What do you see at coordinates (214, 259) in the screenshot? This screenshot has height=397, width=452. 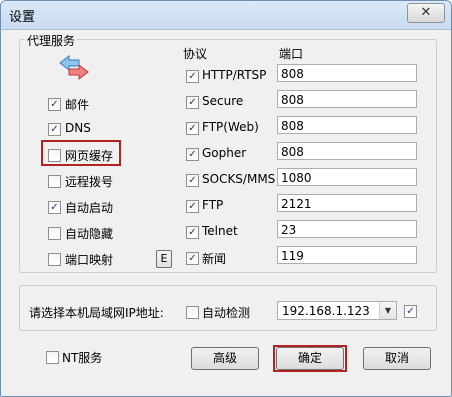 I see `protocol-label-news: 新闻` at bounding box center [214, 259].